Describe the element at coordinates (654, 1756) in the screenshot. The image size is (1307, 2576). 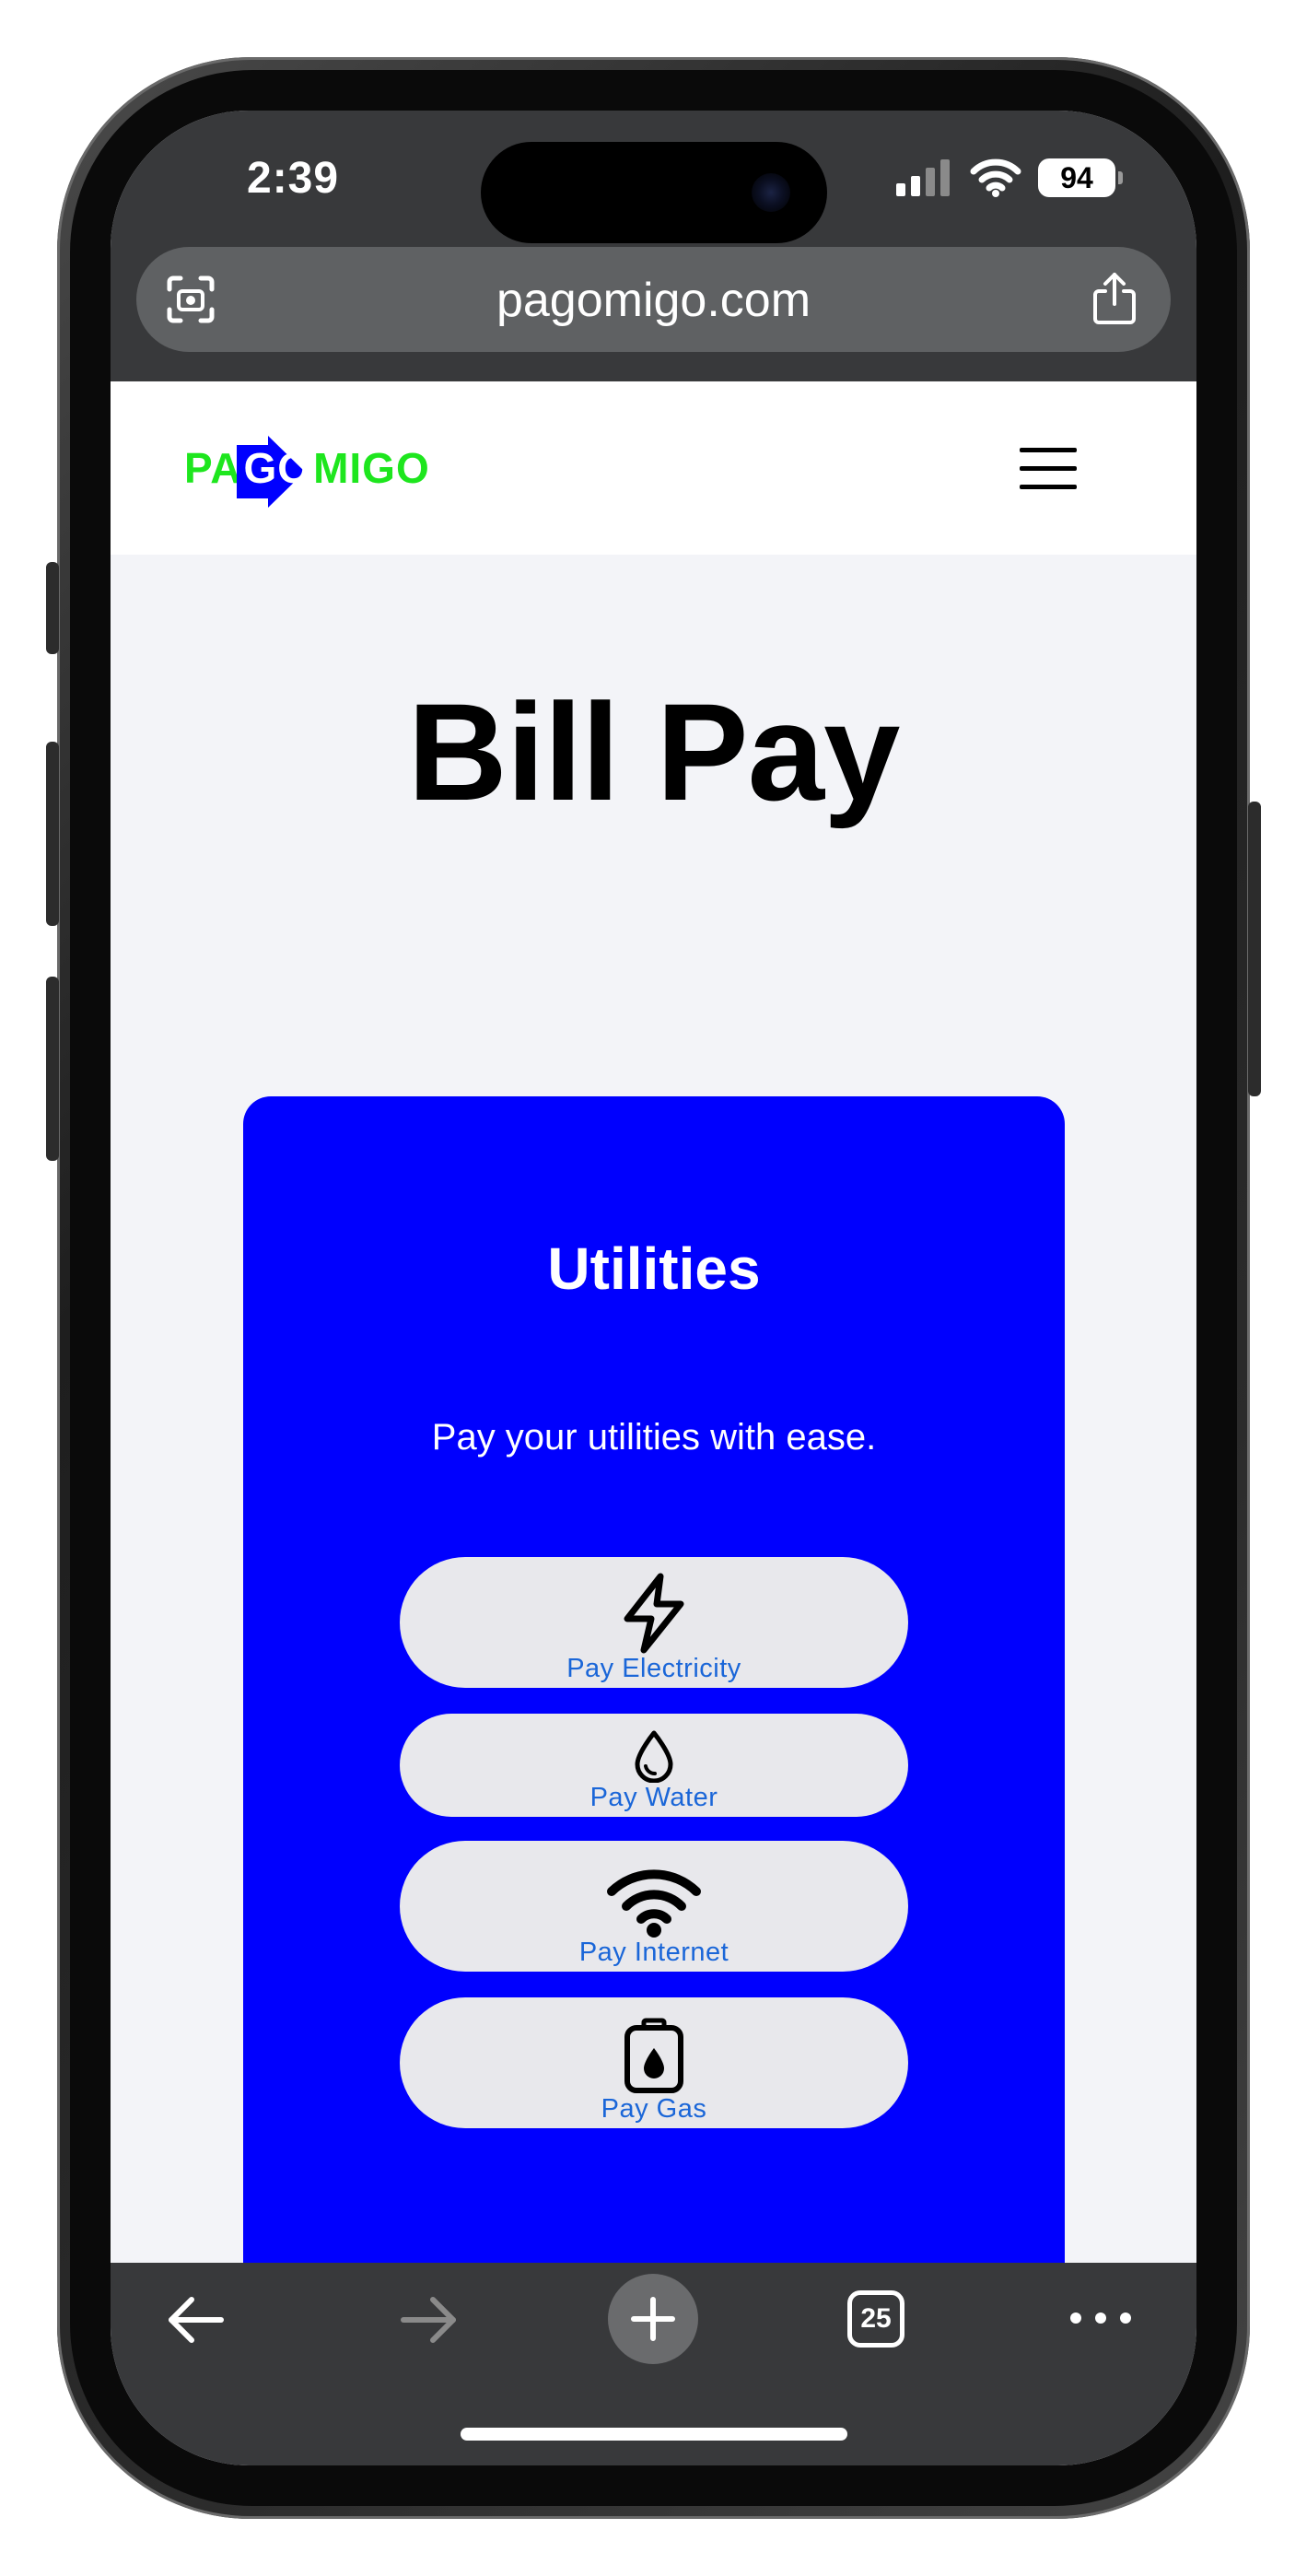
I see `water-drop-icon` at that location.